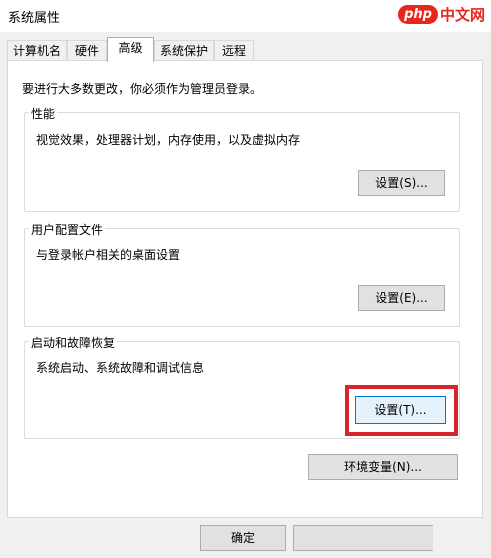  Describe the element at coordinates (37, 50) in the screenshot. I see `tab-computer-name: 计算机名` at that location.